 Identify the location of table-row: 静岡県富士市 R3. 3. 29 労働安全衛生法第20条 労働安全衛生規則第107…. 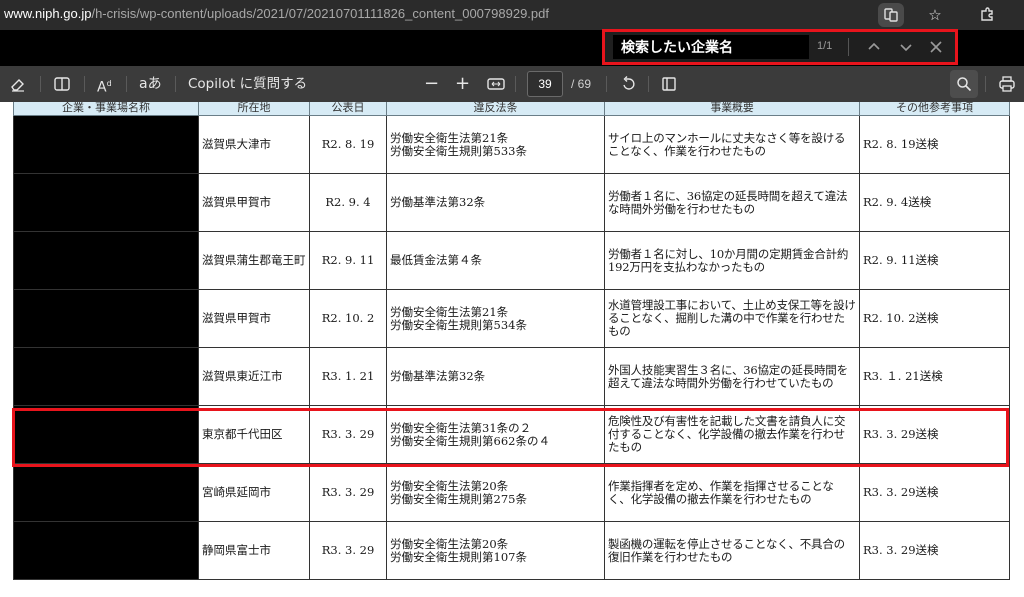
(511, 550).